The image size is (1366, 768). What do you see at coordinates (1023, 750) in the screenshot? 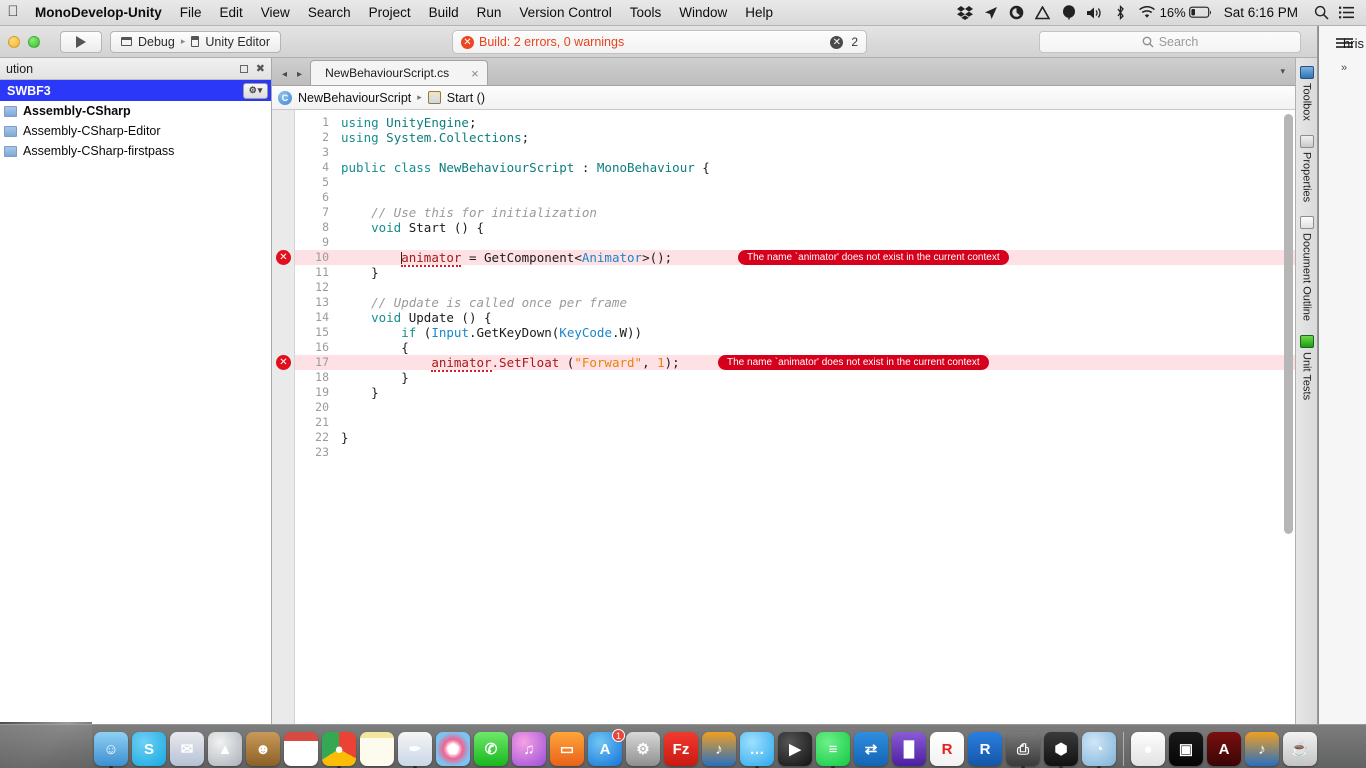
I see `dock-item-printer: ⎙` at bounding box center [1023, 750].